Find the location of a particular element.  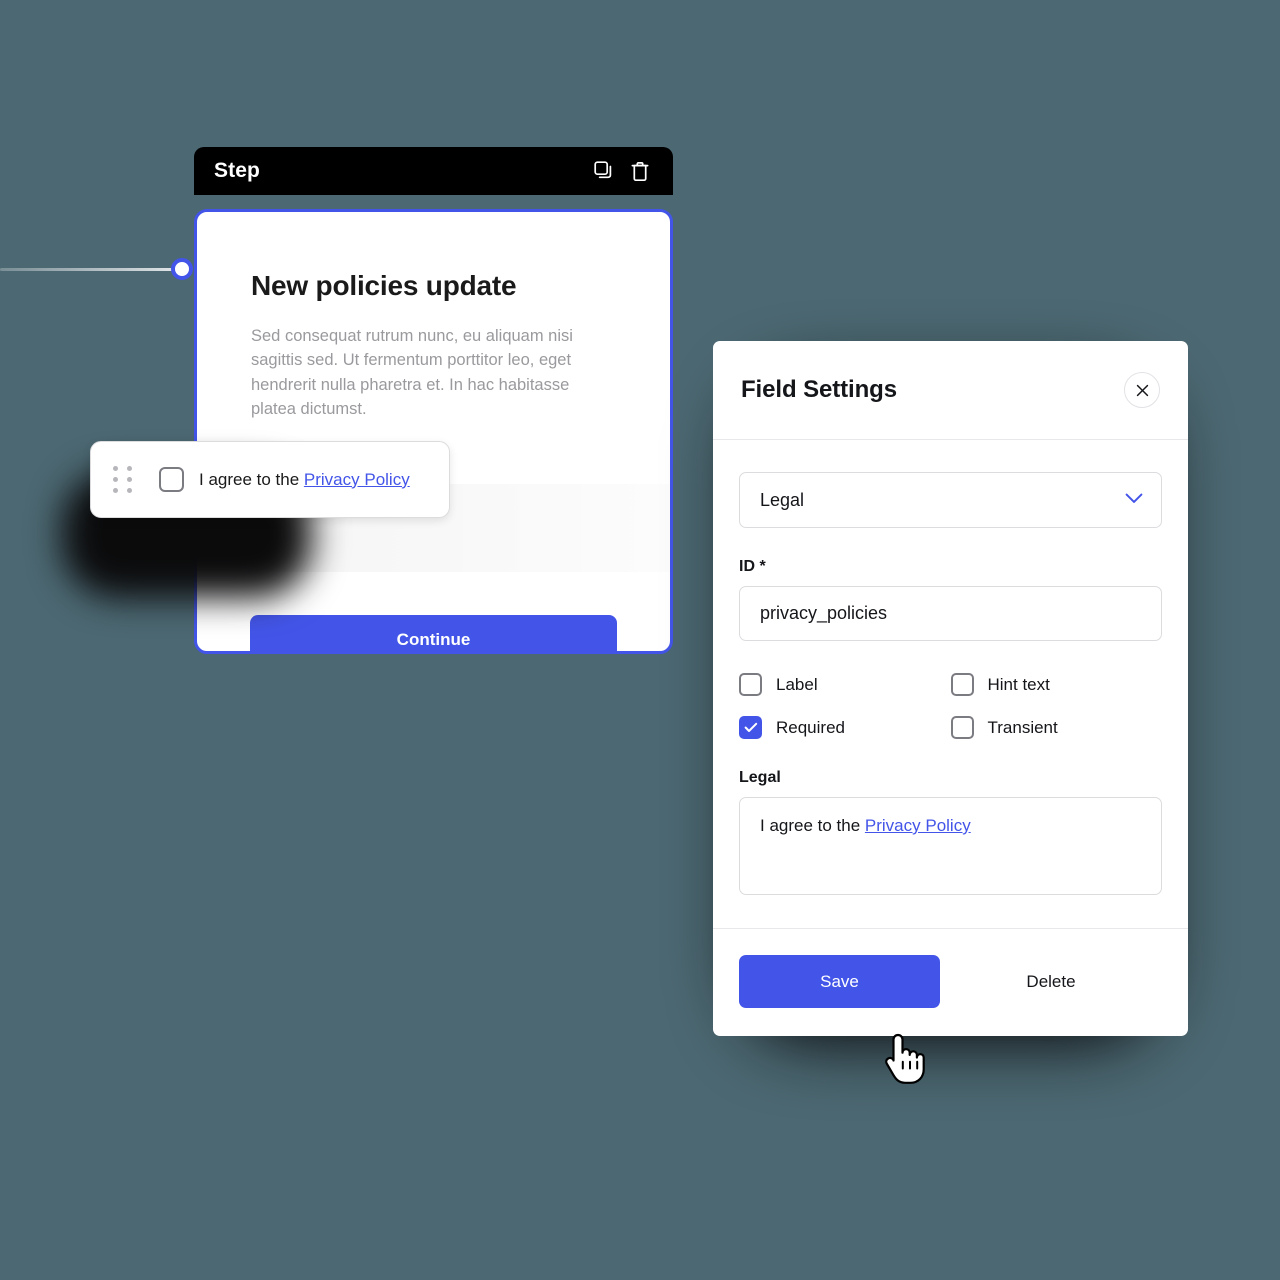

save-button: Save is located at coordinates (839, 981).